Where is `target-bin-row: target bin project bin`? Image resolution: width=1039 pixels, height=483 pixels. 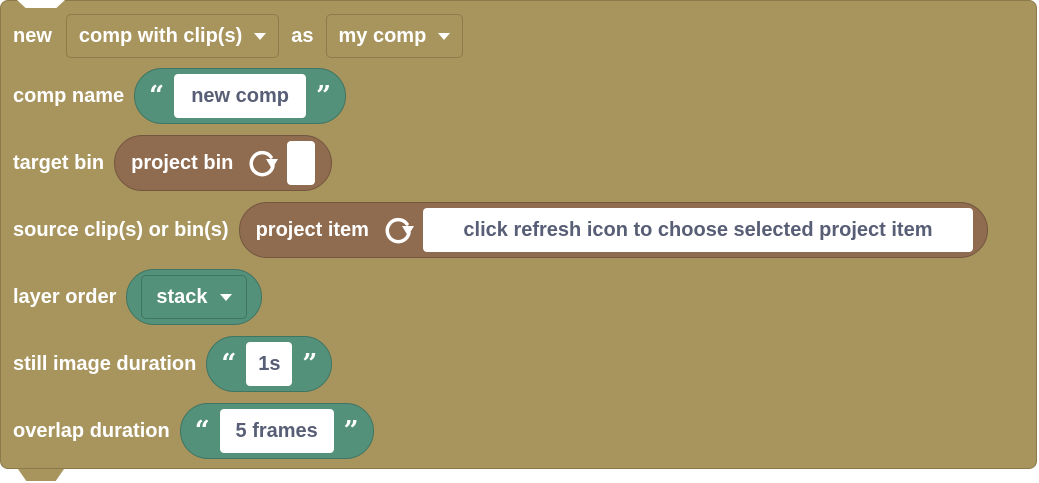
target-bin-row: target bin project bin is located at coordinates (173, 163).